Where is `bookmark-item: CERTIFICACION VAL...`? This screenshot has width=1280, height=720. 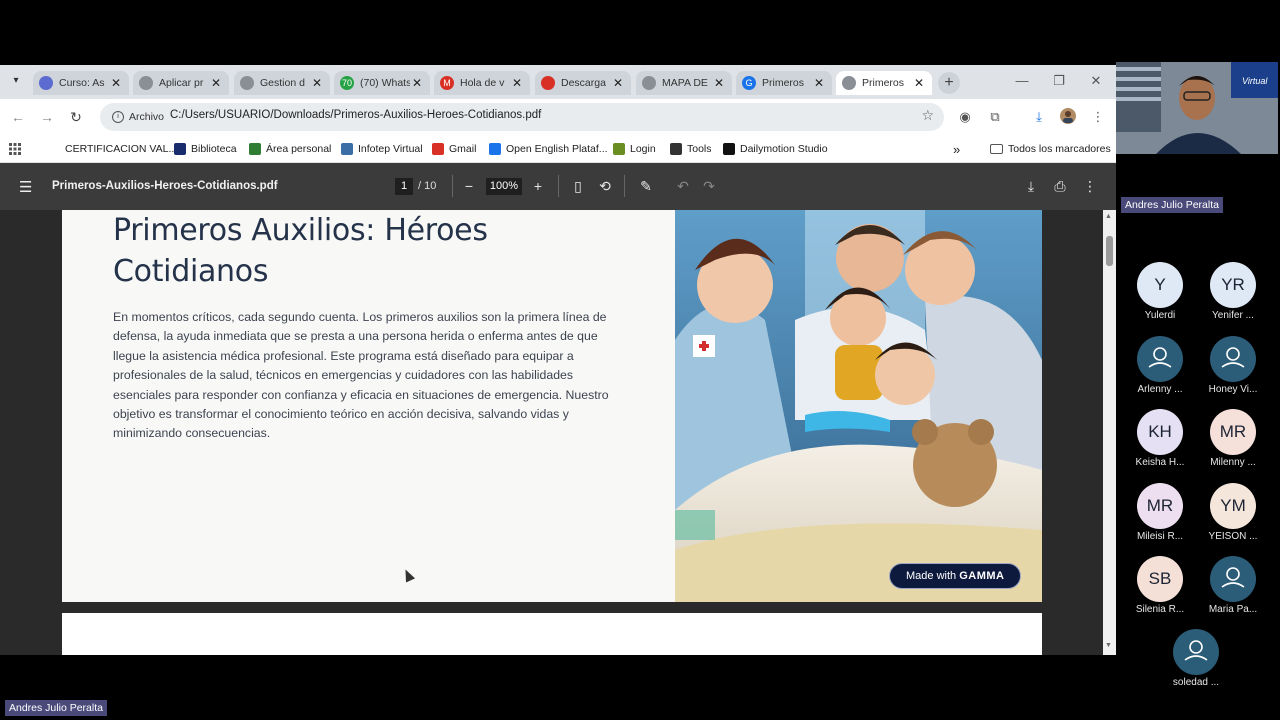 bookmark-item: CERTIFICACION VAL... is located at coordinates (121, 149).